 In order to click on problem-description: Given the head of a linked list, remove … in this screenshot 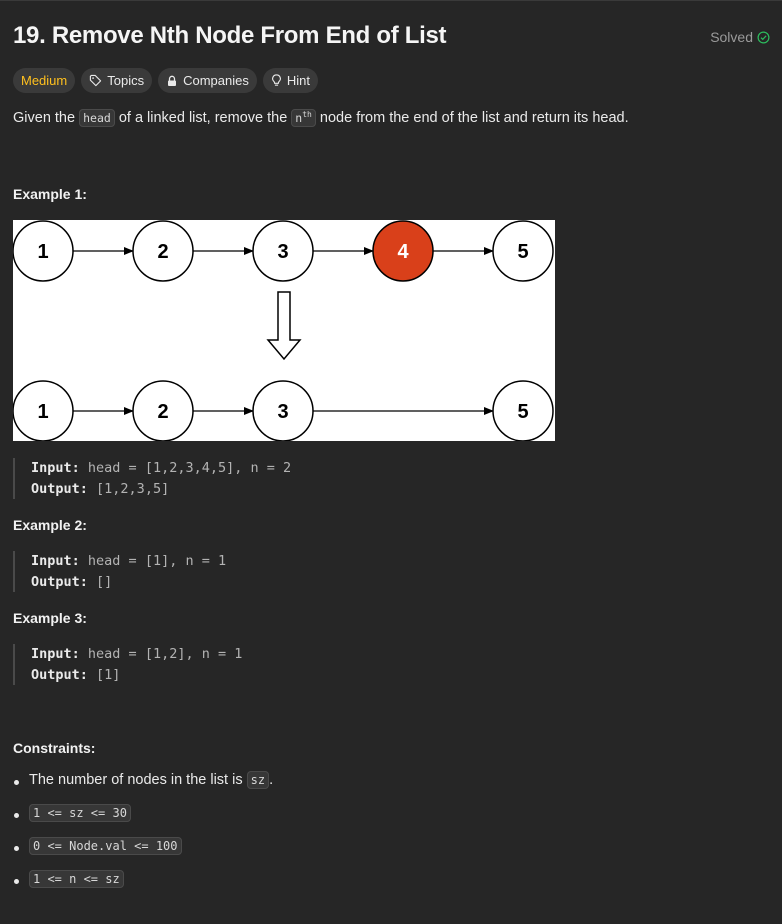, I will do `click(321, 118)`.